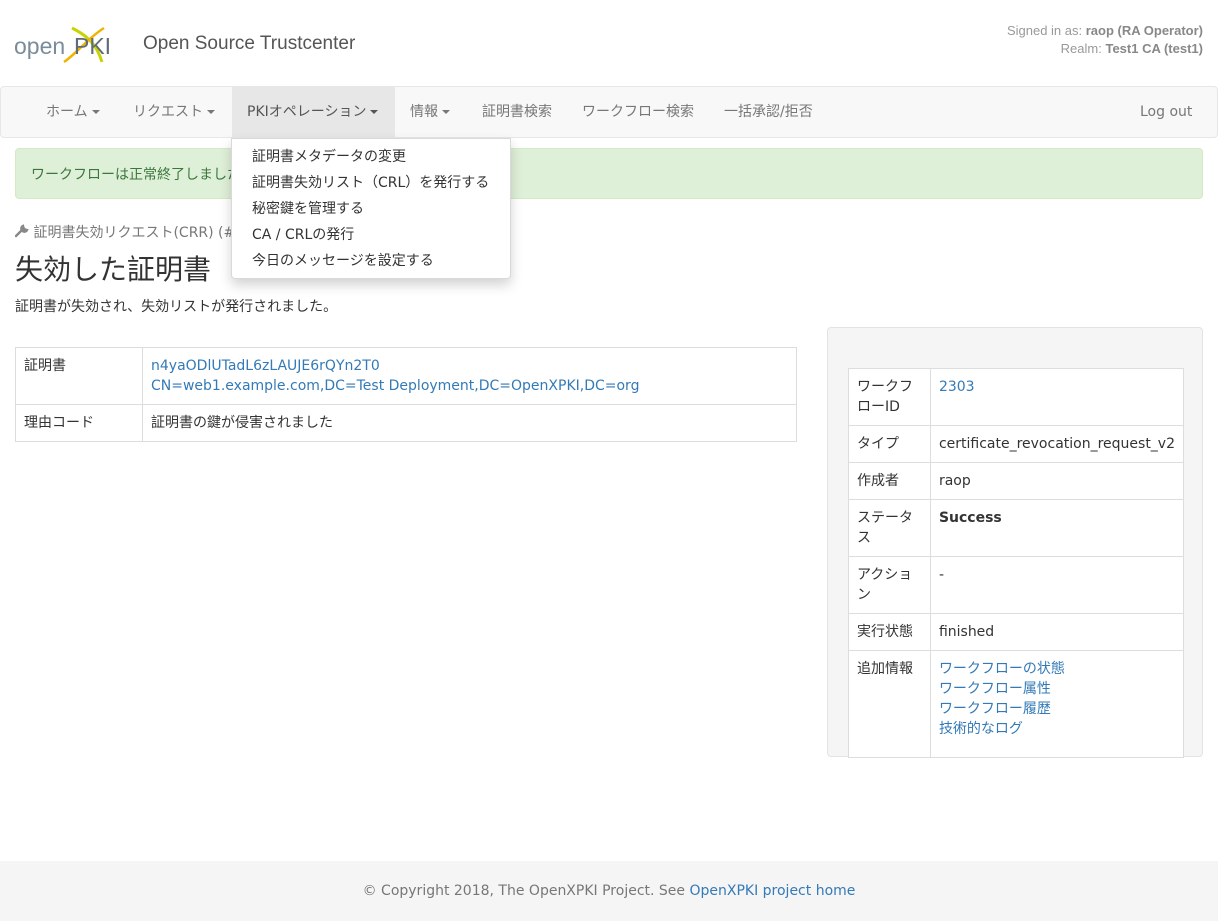 The width and height of the screenshot is (1218, 921). Describe the element at coordinates (1057, 709) in the screenshot. I see `link-workflow-history: ワークフロー履歴` at that location.